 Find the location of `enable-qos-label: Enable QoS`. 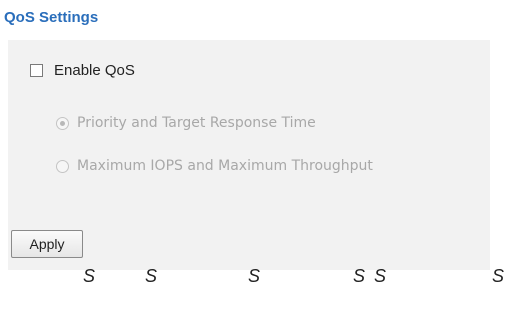

enable-qos-label: Enable QoS is located at coordinates (94, 70).